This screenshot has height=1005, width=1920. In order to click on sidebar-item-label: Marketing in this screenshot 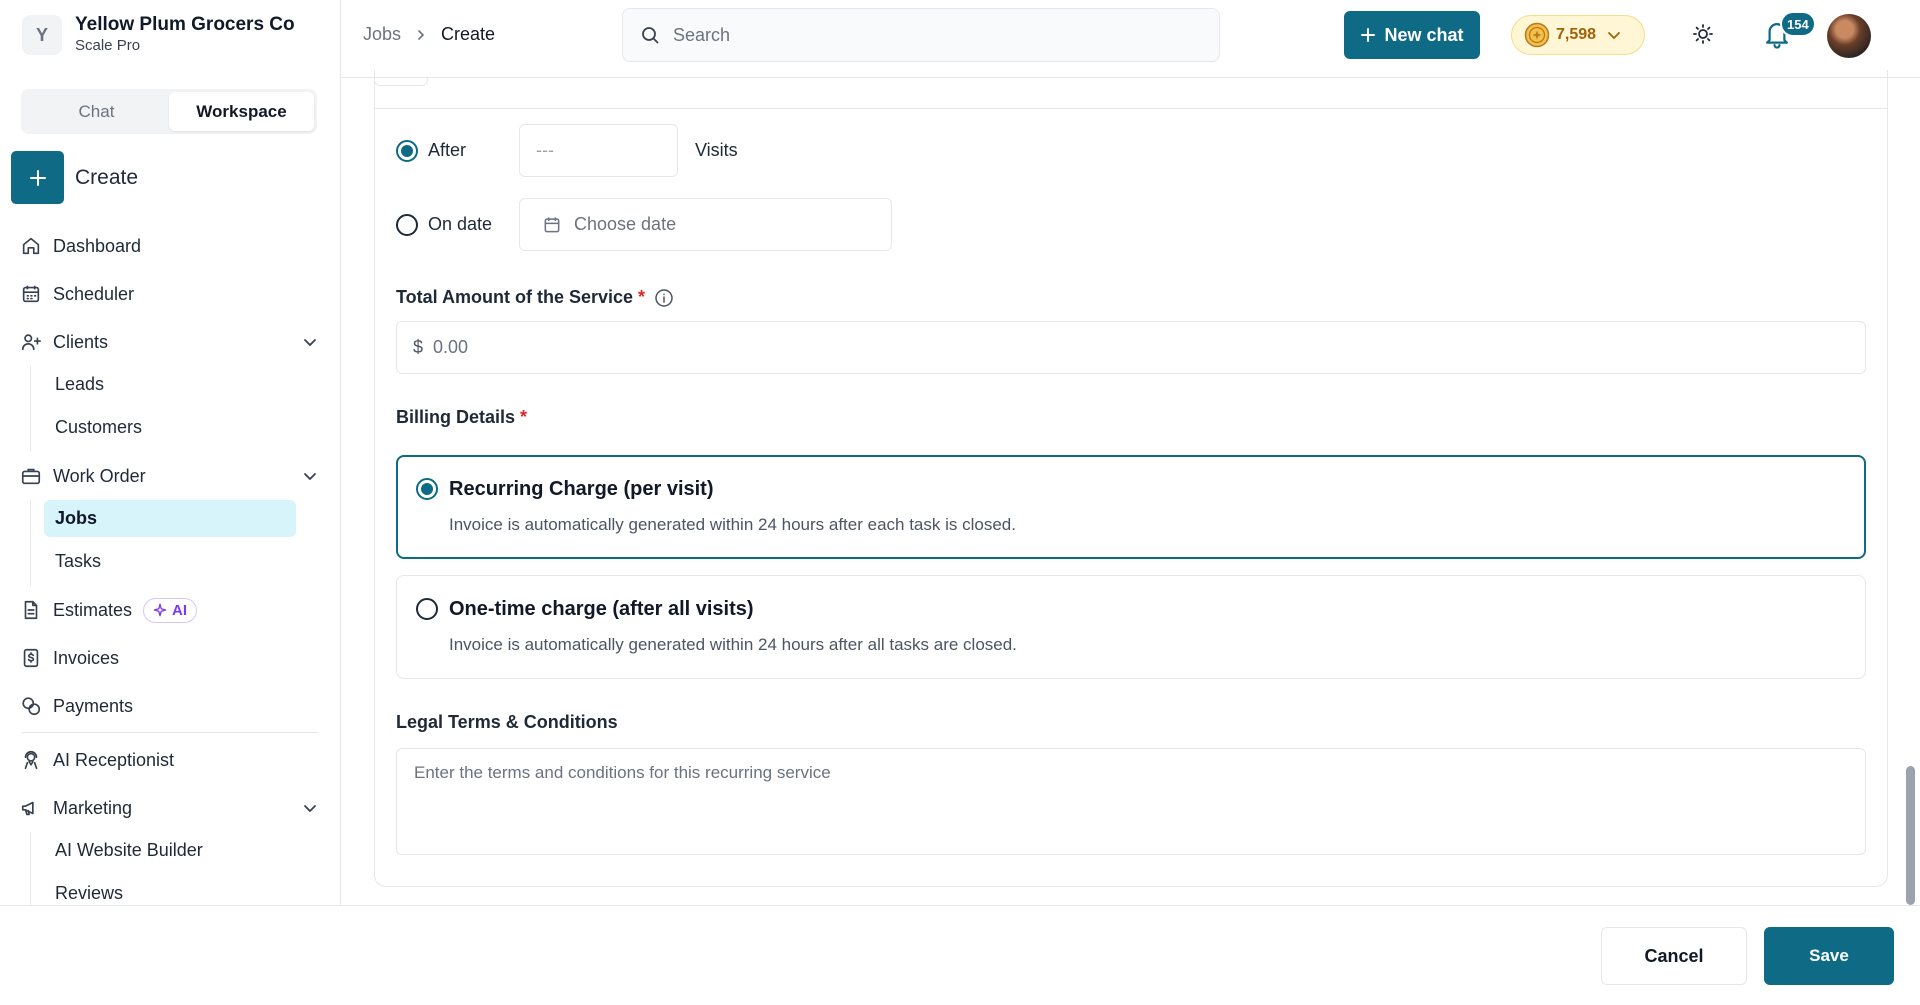, I will do `click(93, 807)`.